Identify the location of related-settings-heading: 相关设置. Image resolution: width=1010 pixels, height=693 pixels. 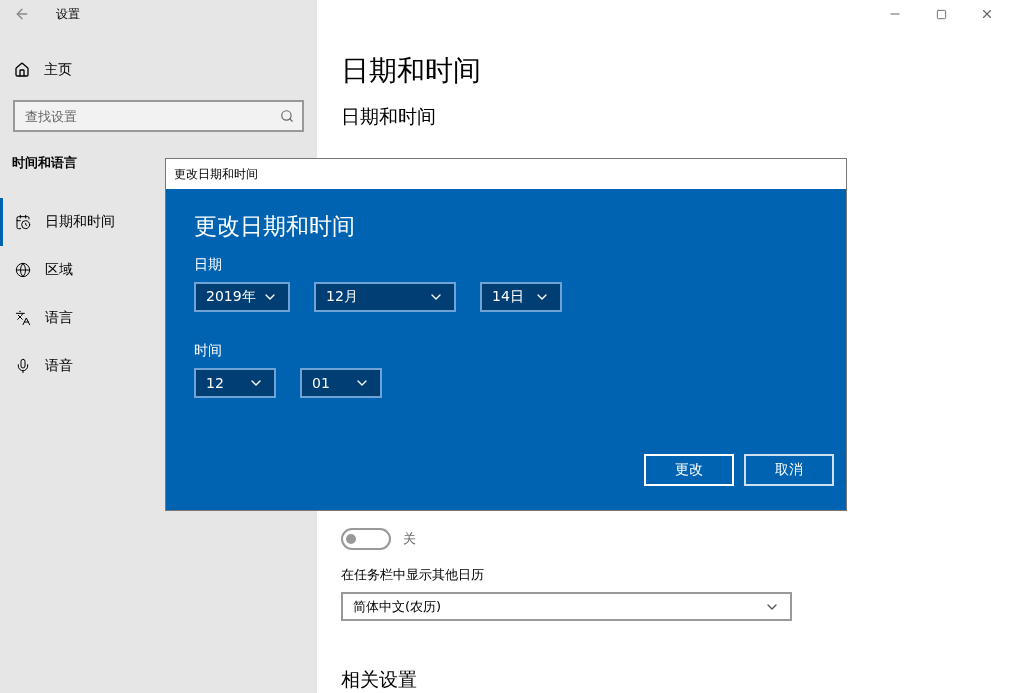
(379, 679).